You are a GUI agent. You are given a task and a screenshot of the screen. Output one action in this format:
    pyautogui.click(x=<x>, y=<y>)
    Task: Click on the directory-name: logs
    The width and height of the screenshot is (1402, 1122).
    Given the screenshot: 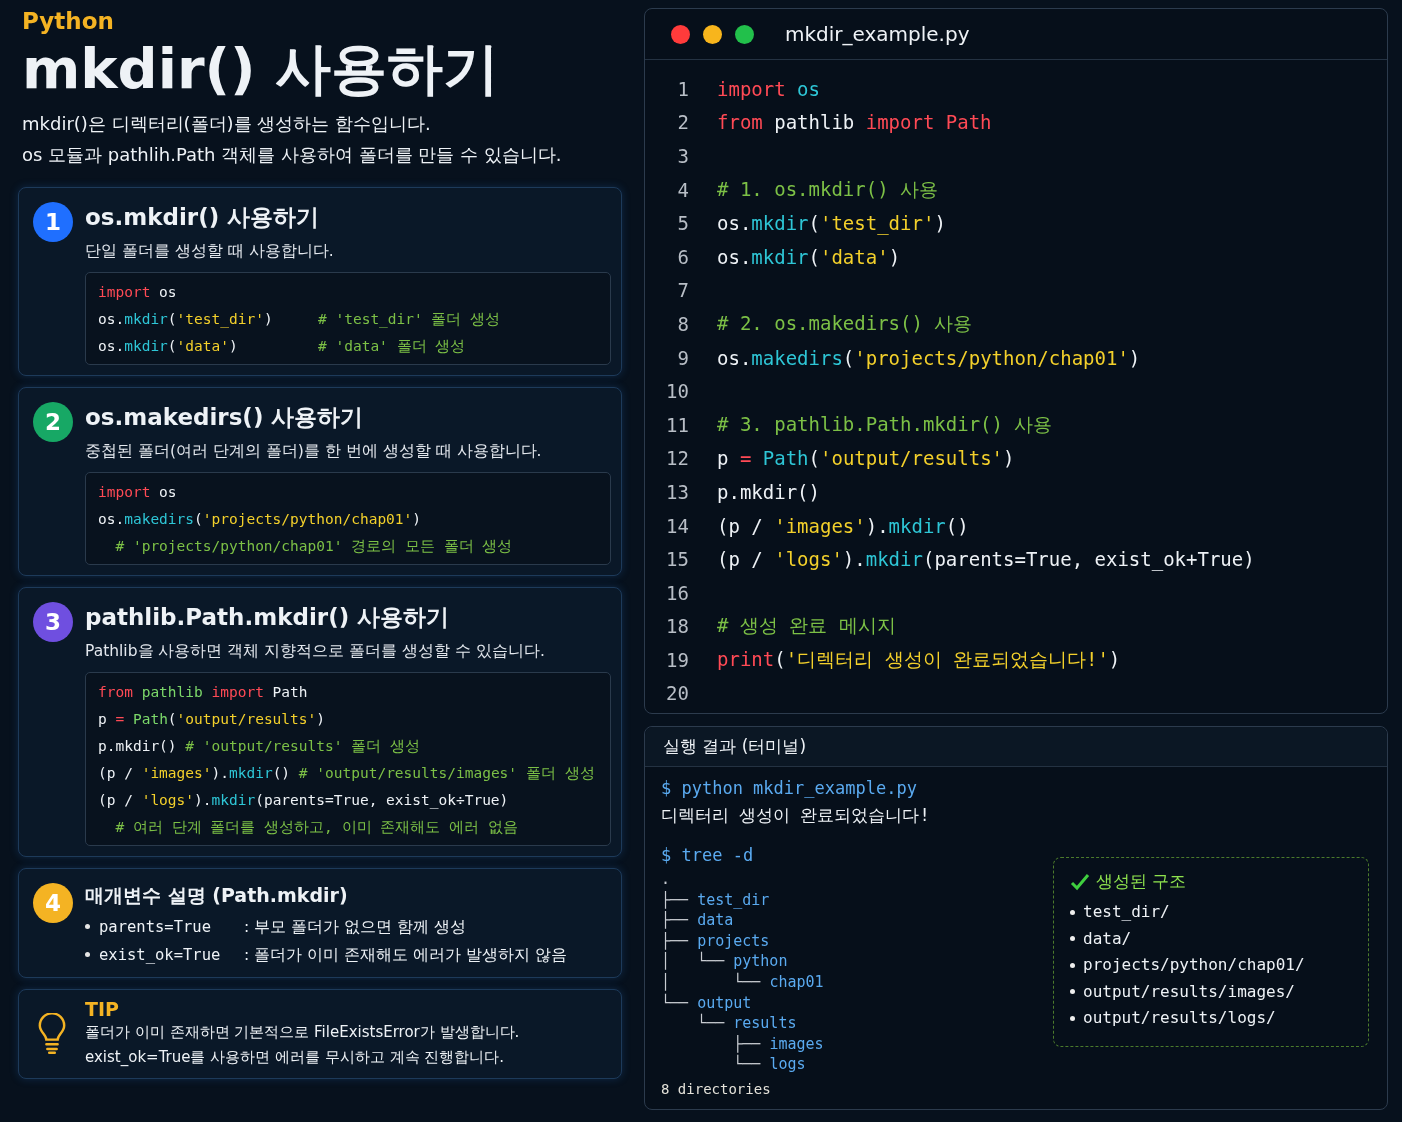 What is the action you would take?
    pyautogui.click(x=787, y=1064)
    